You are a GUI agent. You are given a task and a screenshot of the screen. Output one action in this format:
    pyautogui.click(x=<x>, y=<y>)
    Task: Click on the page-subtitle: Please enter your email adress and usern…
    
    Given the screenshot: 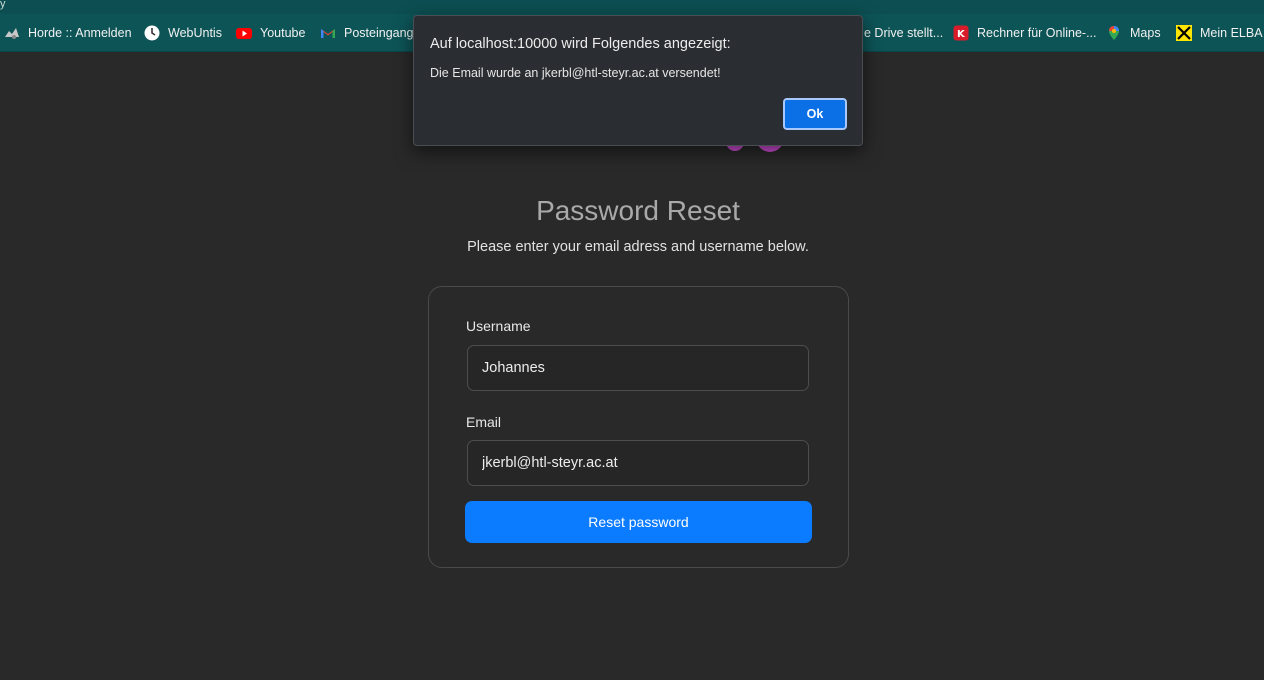 What is the action you would take?
    pyautogui.click(x=638, y=247)
    